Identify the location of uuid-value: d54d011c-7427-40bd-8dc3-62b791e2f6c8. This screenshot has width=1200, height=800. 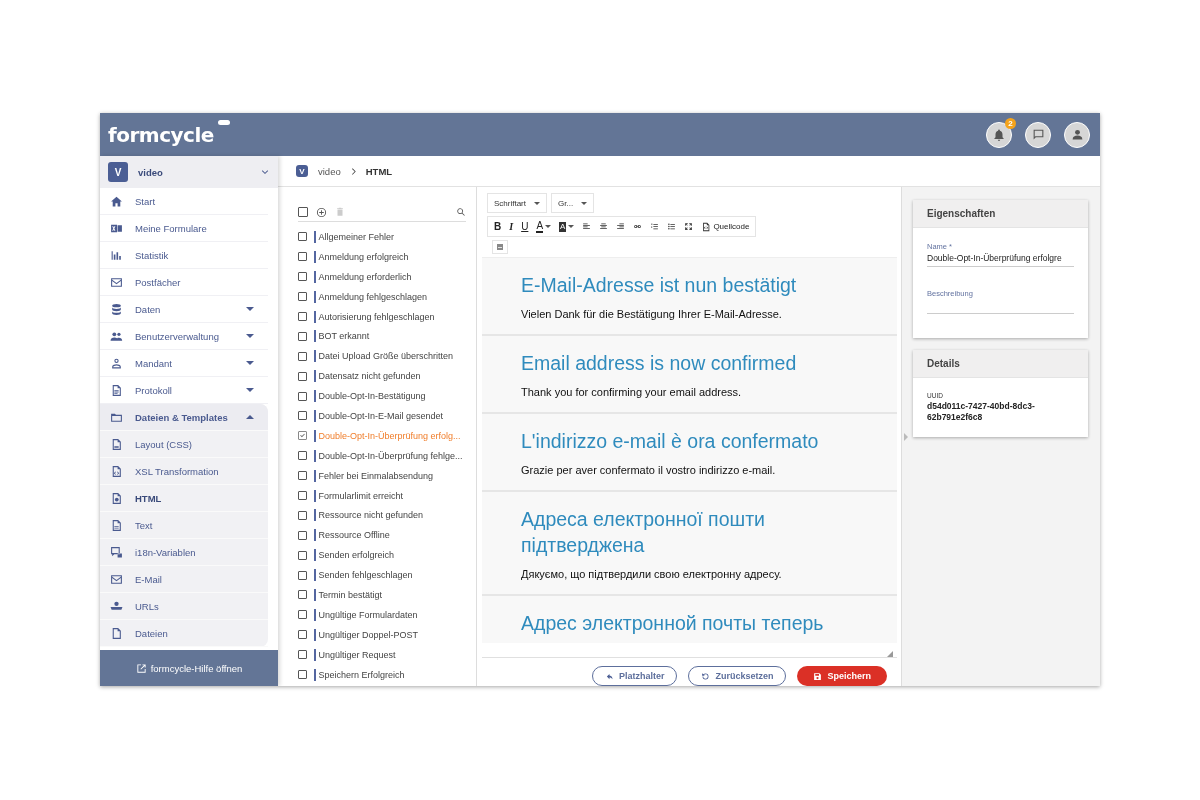
(981, 412).